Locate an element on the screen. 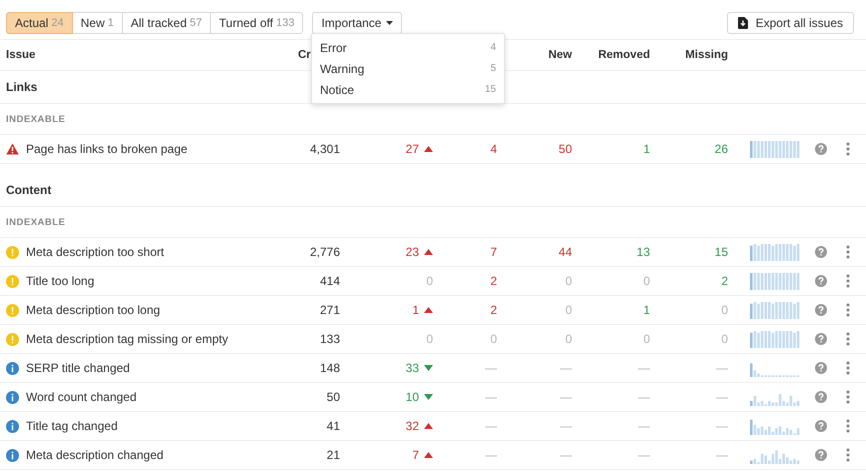 This screenshot has height=473, width=866. crawled-count: 414 is located at coordinates (330, 281).